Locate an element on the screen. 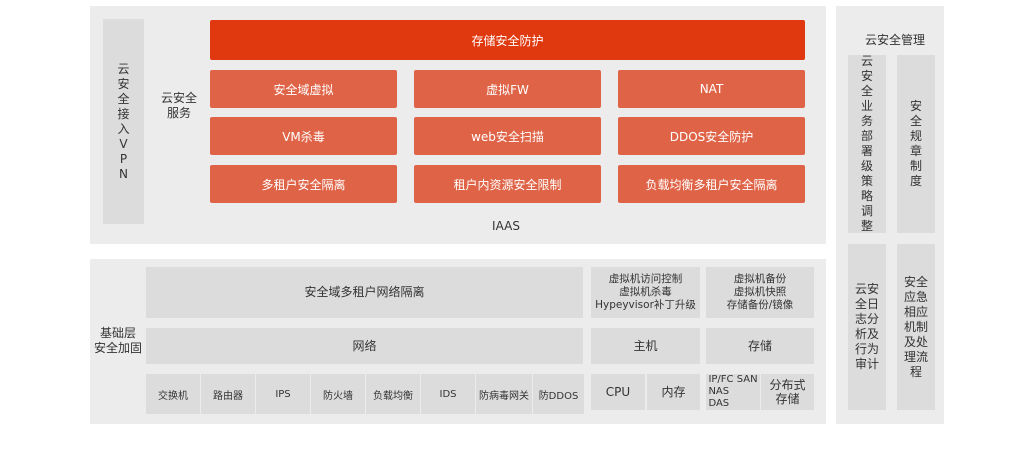 The image size is (1030, 450). security-domain-virtual-box: 安全域虚拟 is located at coordinates (303, 89).